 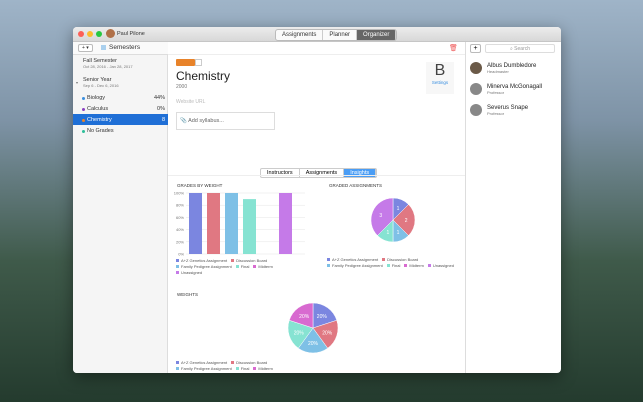 What do you see at coordinates (161, 109) in the screenshot?
I see `course-grade: 0%` at bounding box center [161, 109].